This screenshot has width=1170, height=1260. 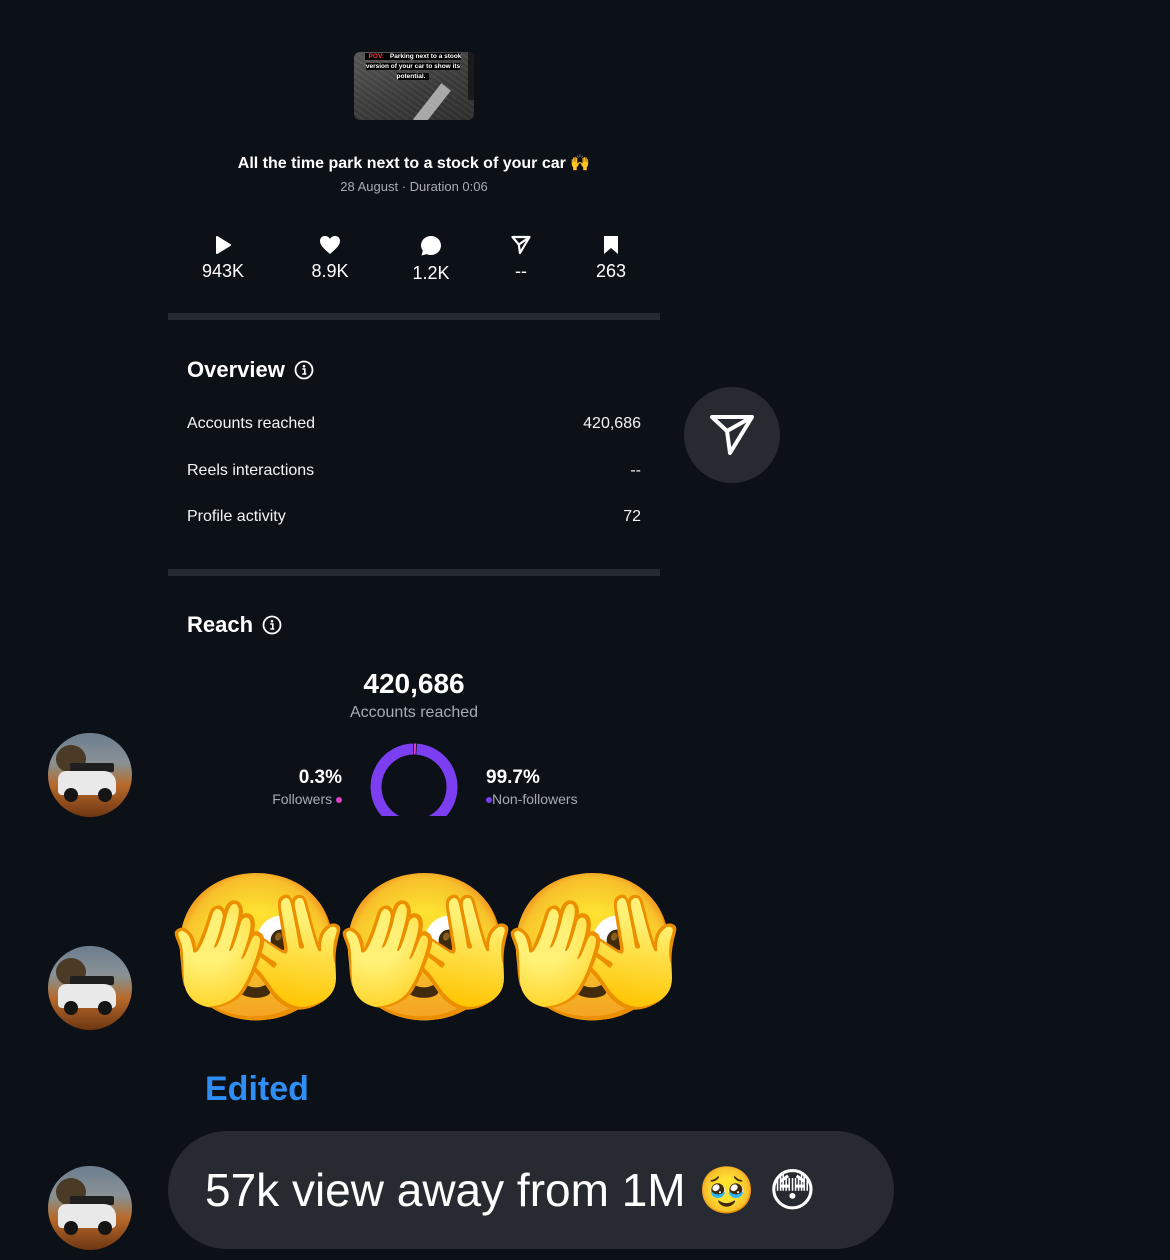 What do you see at coordinates (432, 101) in the screenshot?
I see `parking-line` at bounding box center [432, 101].